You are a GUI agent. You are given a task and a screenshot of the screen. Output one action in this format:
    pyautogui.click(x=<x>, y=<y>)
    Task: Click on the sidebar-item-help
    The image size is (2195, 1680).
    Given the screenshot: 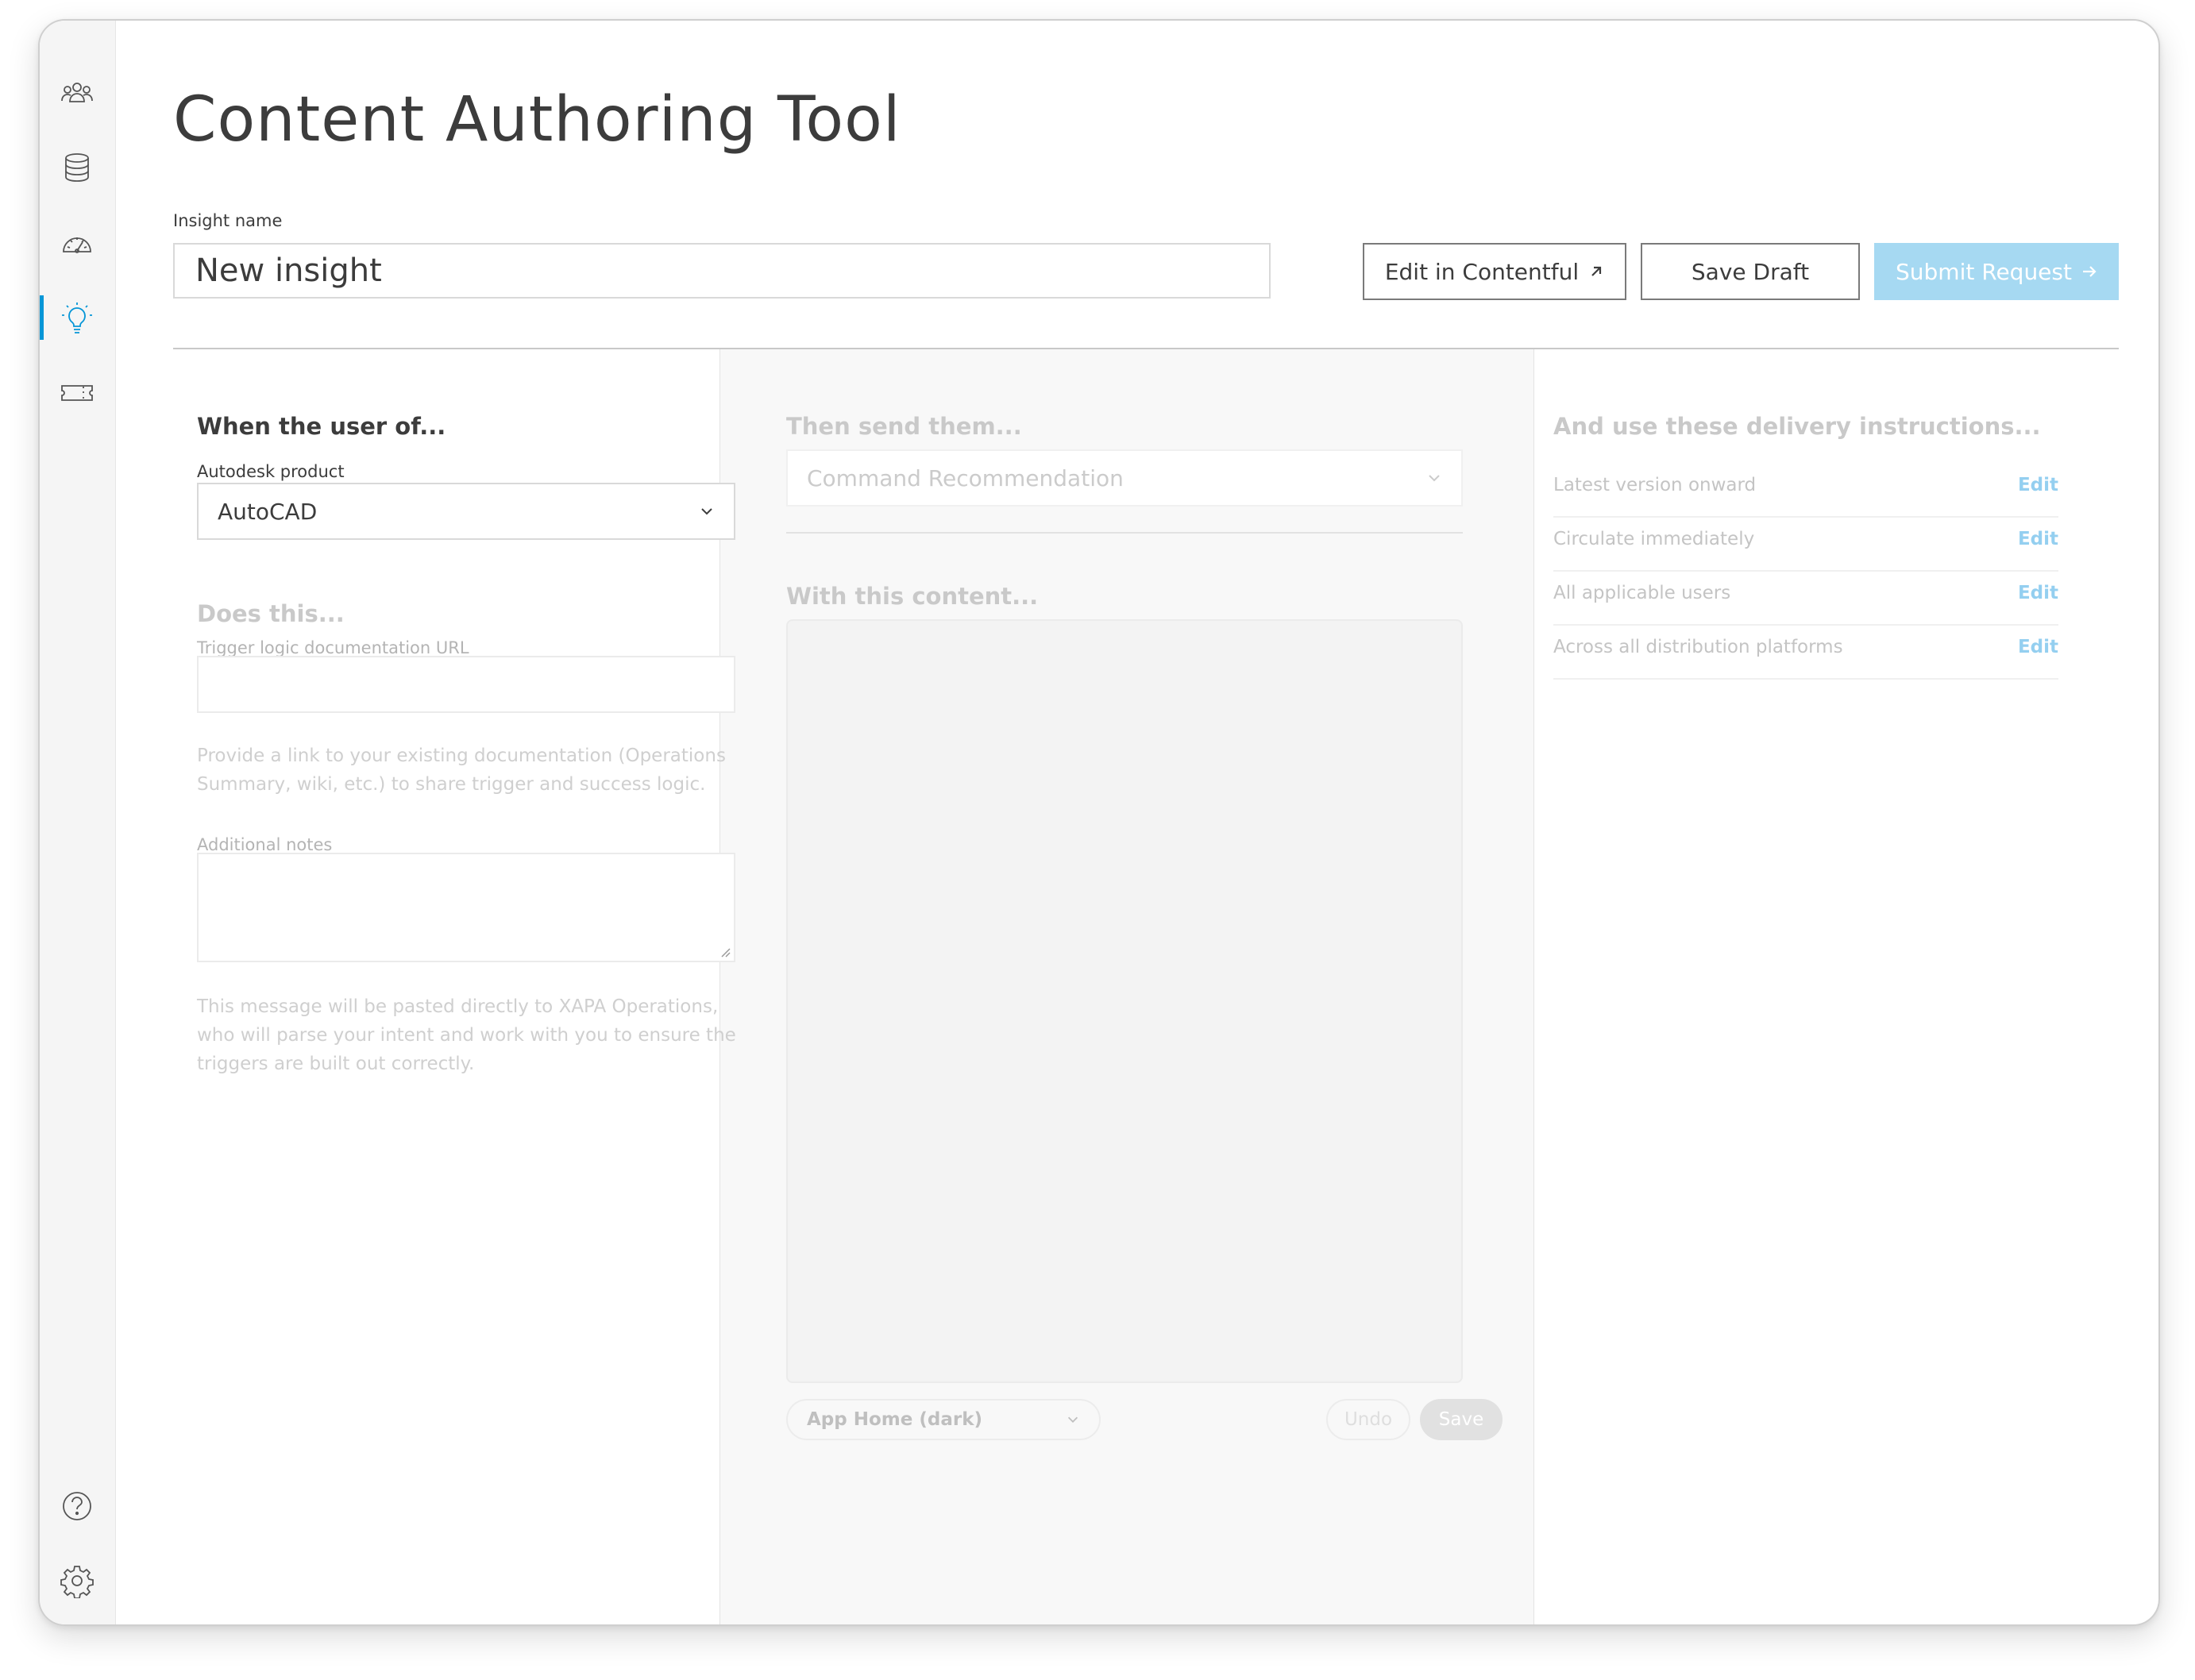 What is the action you would take?
    pyautogui.click(x=77, y=1506)
    